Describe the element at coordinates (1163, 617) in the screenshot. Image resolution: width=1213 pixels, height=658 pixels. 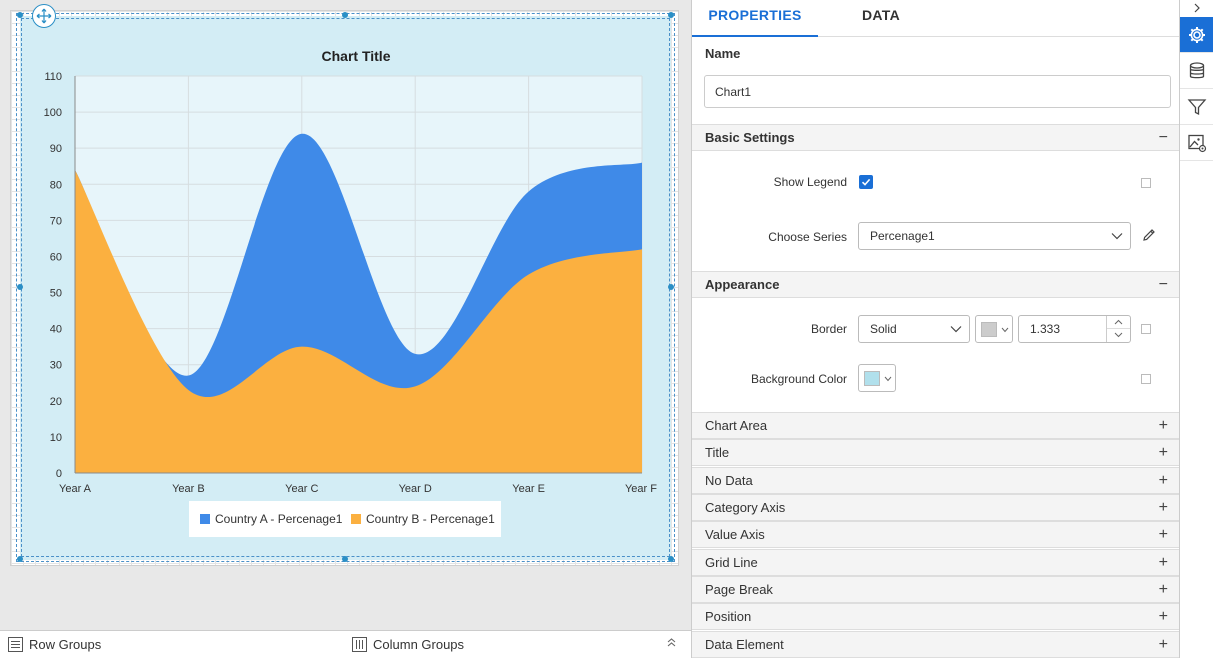
I see `expand-position: +` at that location.